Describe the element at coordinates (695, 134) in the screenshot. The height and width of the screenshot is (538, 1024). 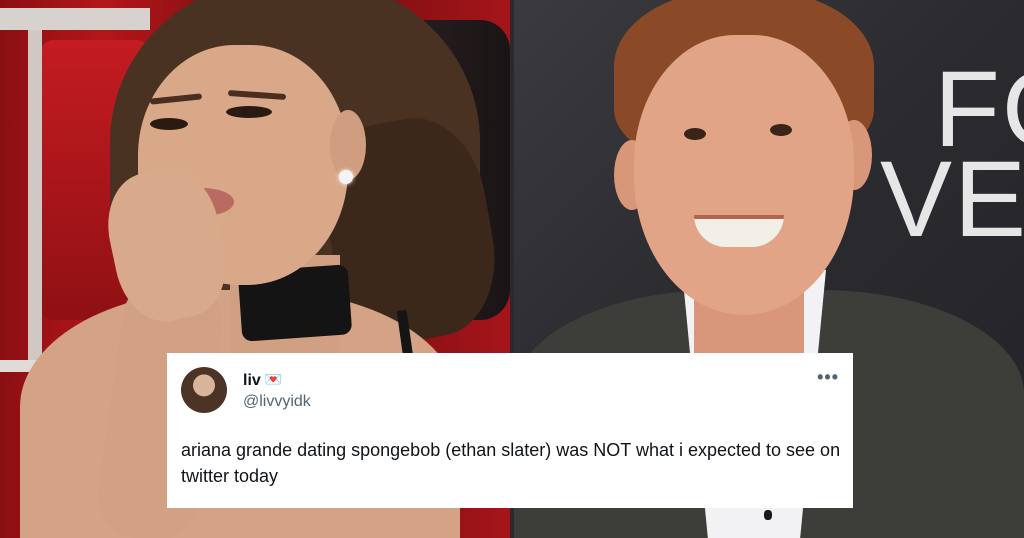
I see `man-eye-left` at that location.